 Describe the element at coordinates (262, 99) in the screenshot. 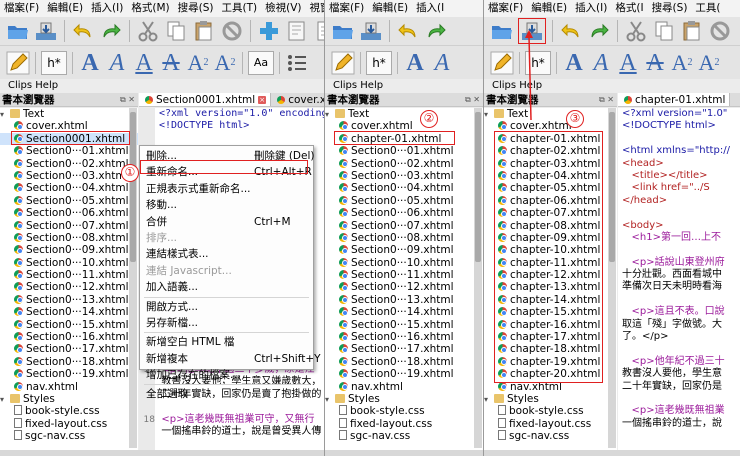

I see `close-icon: ×` at that location.